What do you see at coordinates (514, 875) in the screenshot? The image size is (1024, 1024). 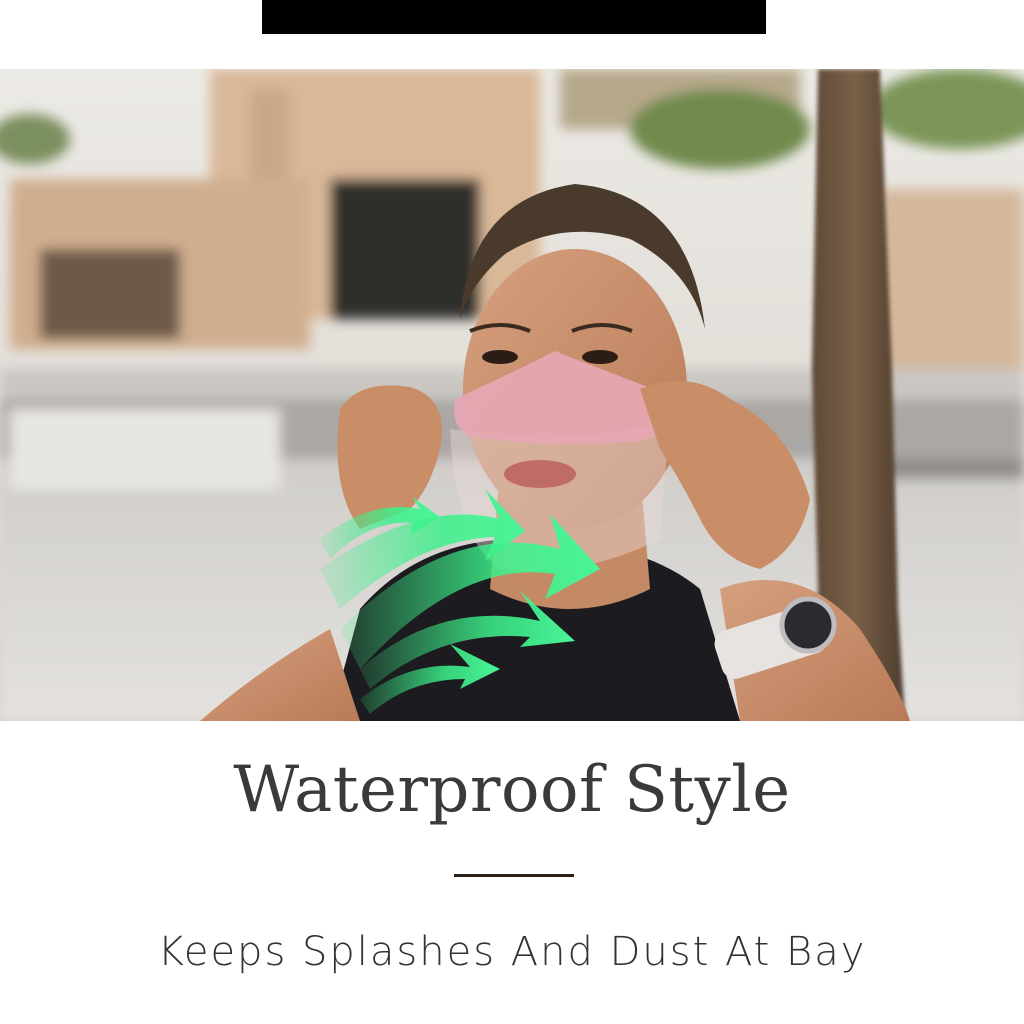 I see `title-divider` at bounding box center [514, 875].